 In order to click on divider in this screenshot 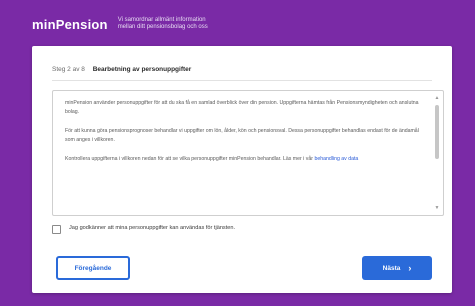, I will do `click(242, 80)`.